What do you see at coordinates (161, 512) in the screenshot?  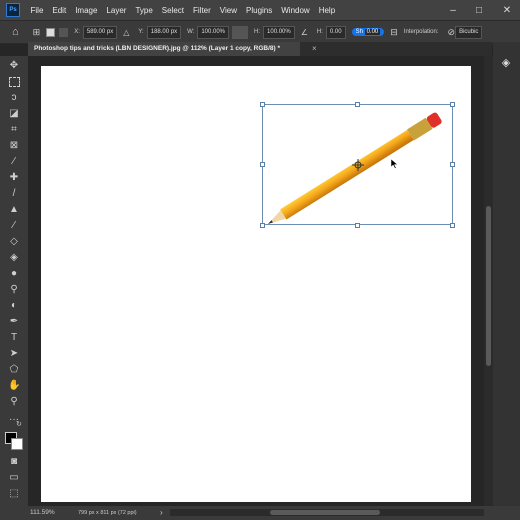 I see `status-menu-arrow-icon: ›` at bounding box center [161, 512].